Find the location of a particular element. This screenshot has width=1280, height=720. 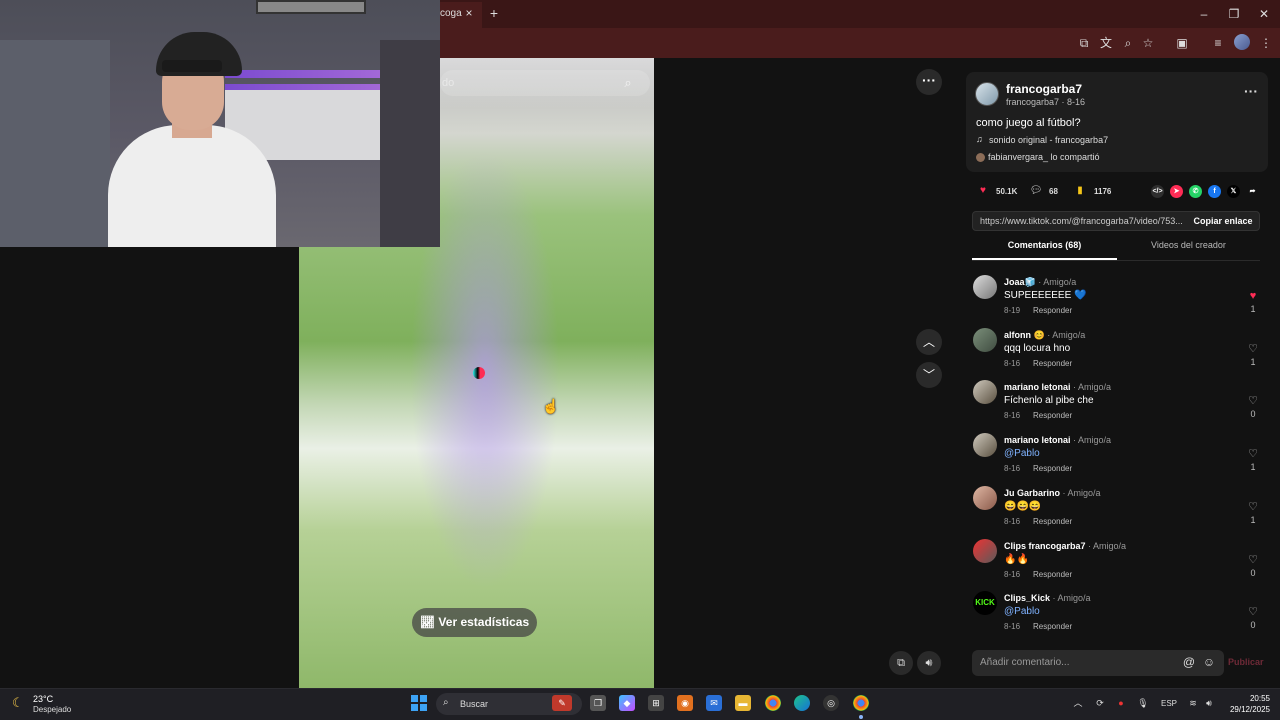

speaker-icon: 🔊︎ is located at coordinates (1209, 703).